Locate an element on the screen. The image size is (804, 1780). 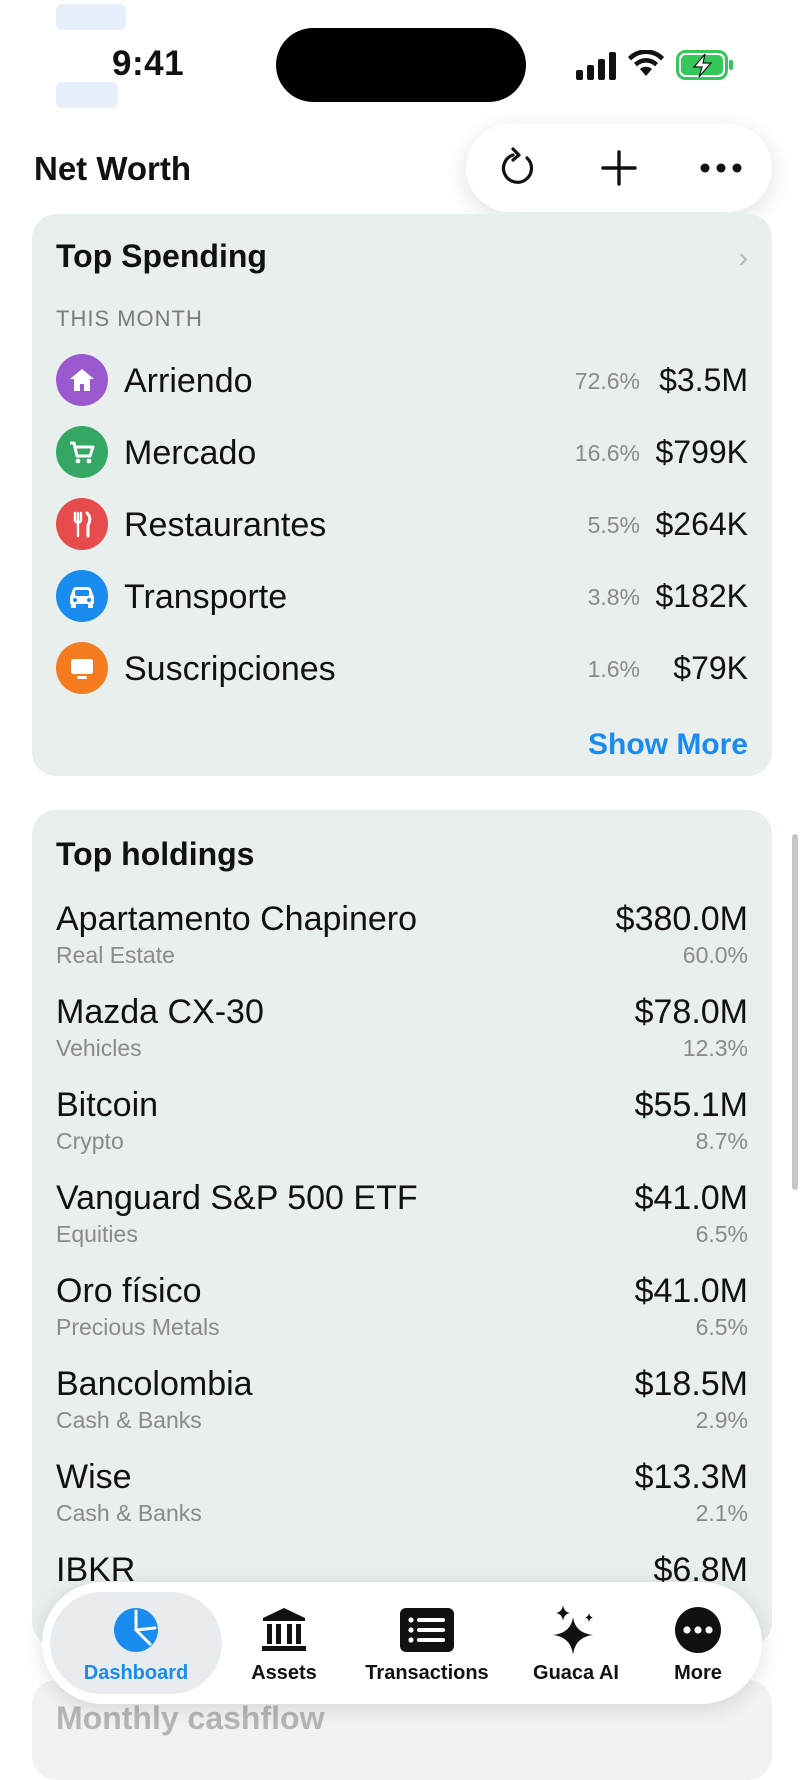
holding-name: Apartamento Chapinero is located at coordinates (237, 919).